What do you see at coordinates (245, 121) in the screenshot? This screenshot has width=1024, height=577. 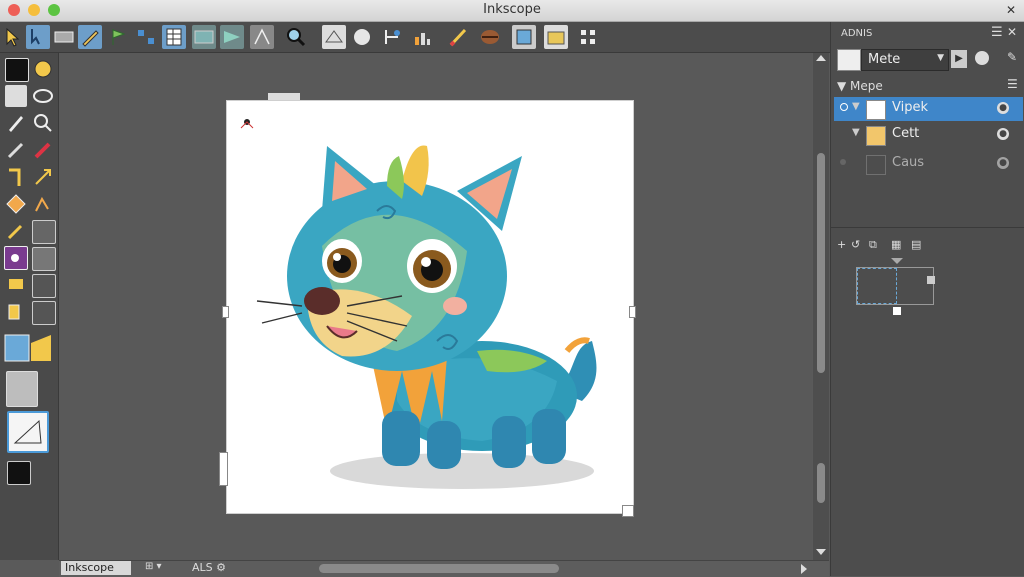 I see `rotate-center-icon` at bounding box center [245, 121].